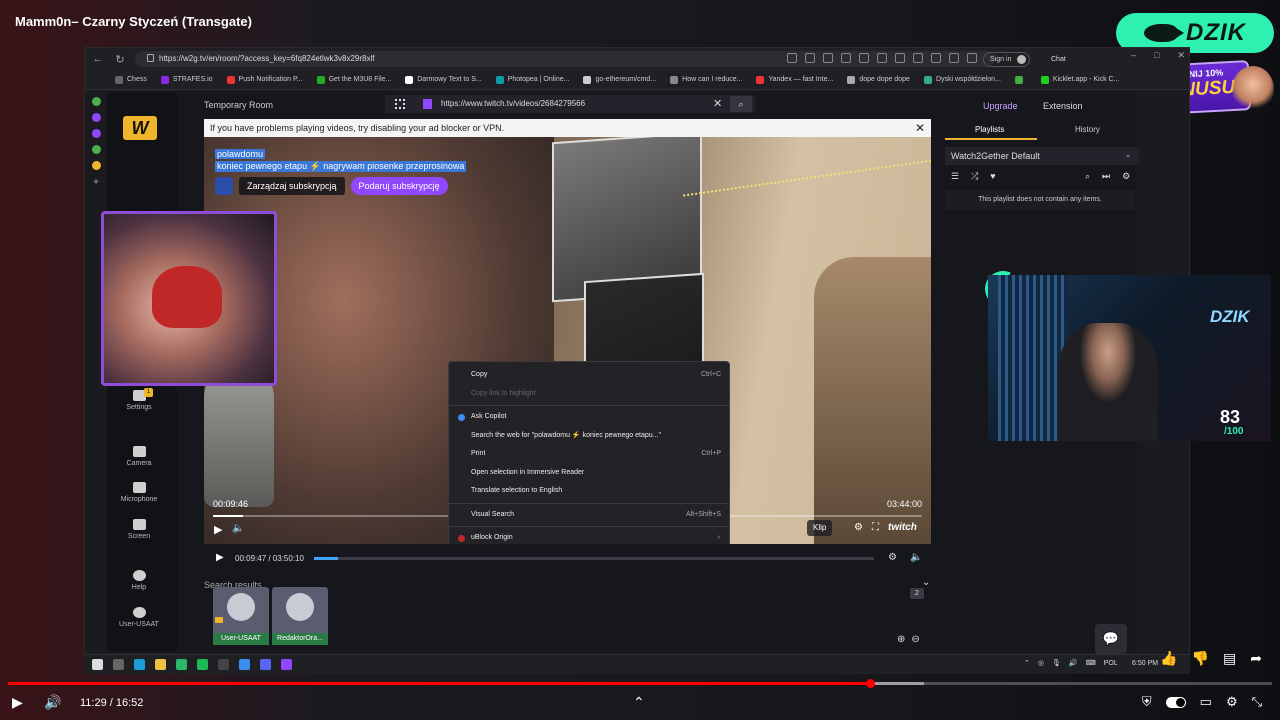  I want to click on chevron-down-icon: ⌄, so click(926, 582).